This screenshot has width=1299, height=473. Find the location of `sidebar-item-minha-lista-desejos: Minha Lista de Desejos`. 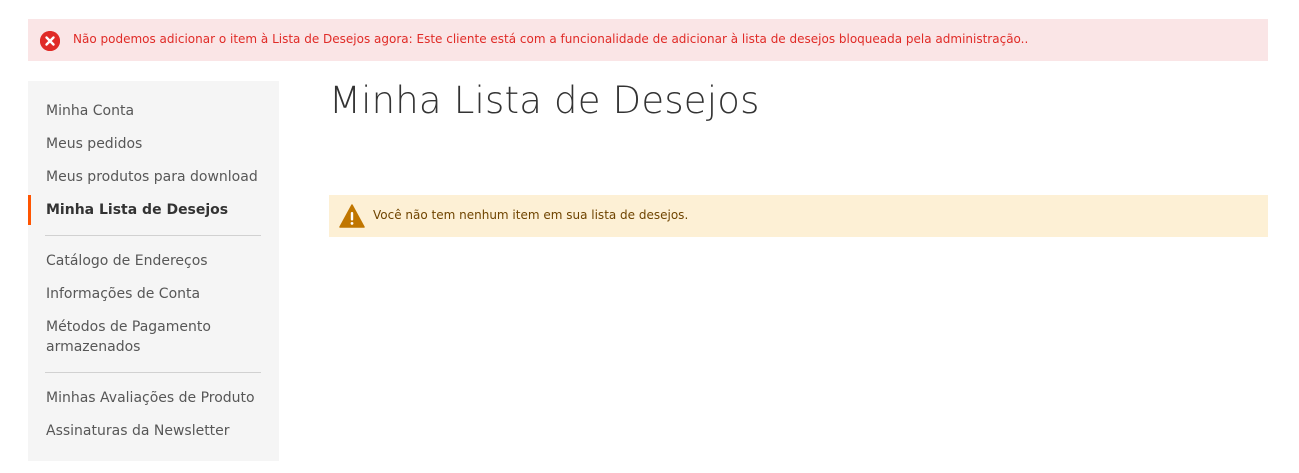

sidebar-item-minha-lista-desejos: Minha Lista de Desejos is located at coordinates (137, 210).